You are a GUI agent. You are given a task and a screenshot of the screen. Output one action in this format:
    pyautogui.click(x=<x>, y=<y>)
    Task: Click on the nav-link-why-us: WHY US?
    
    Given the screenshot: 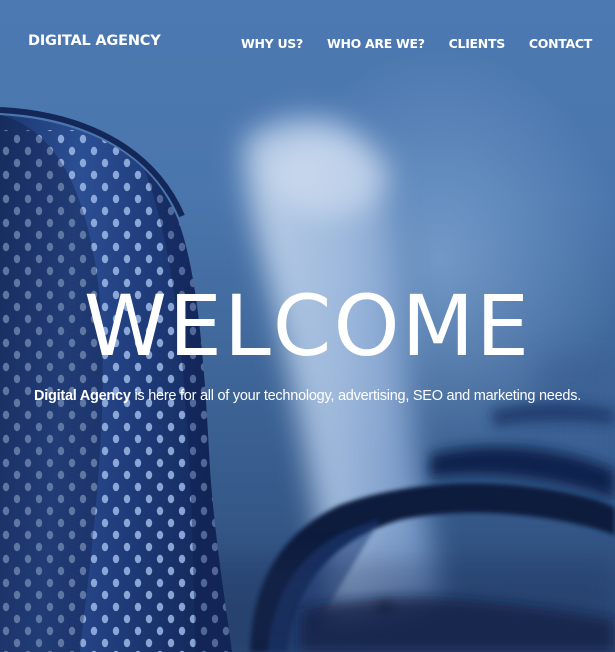 What is the action you would take?
    pyautogui.click(x=272, y=43)
    